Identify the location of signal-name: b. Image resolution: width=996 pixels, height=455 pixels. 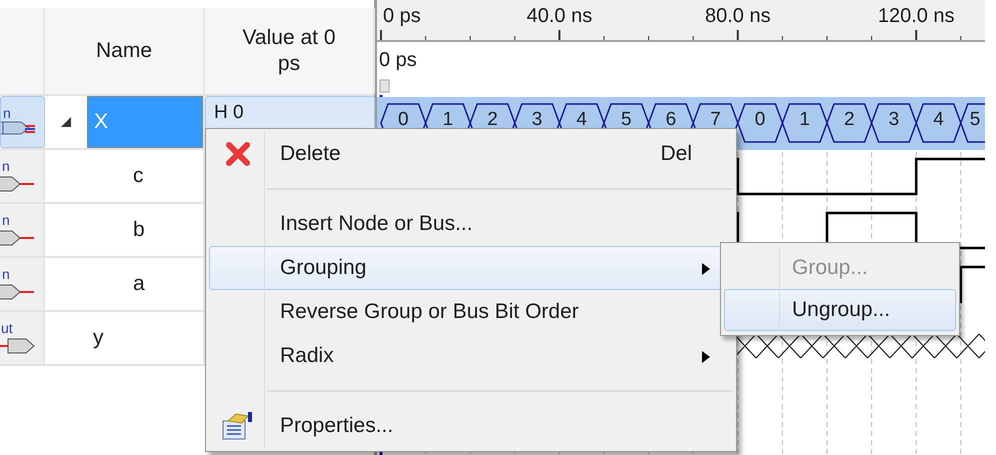
(136, 230).